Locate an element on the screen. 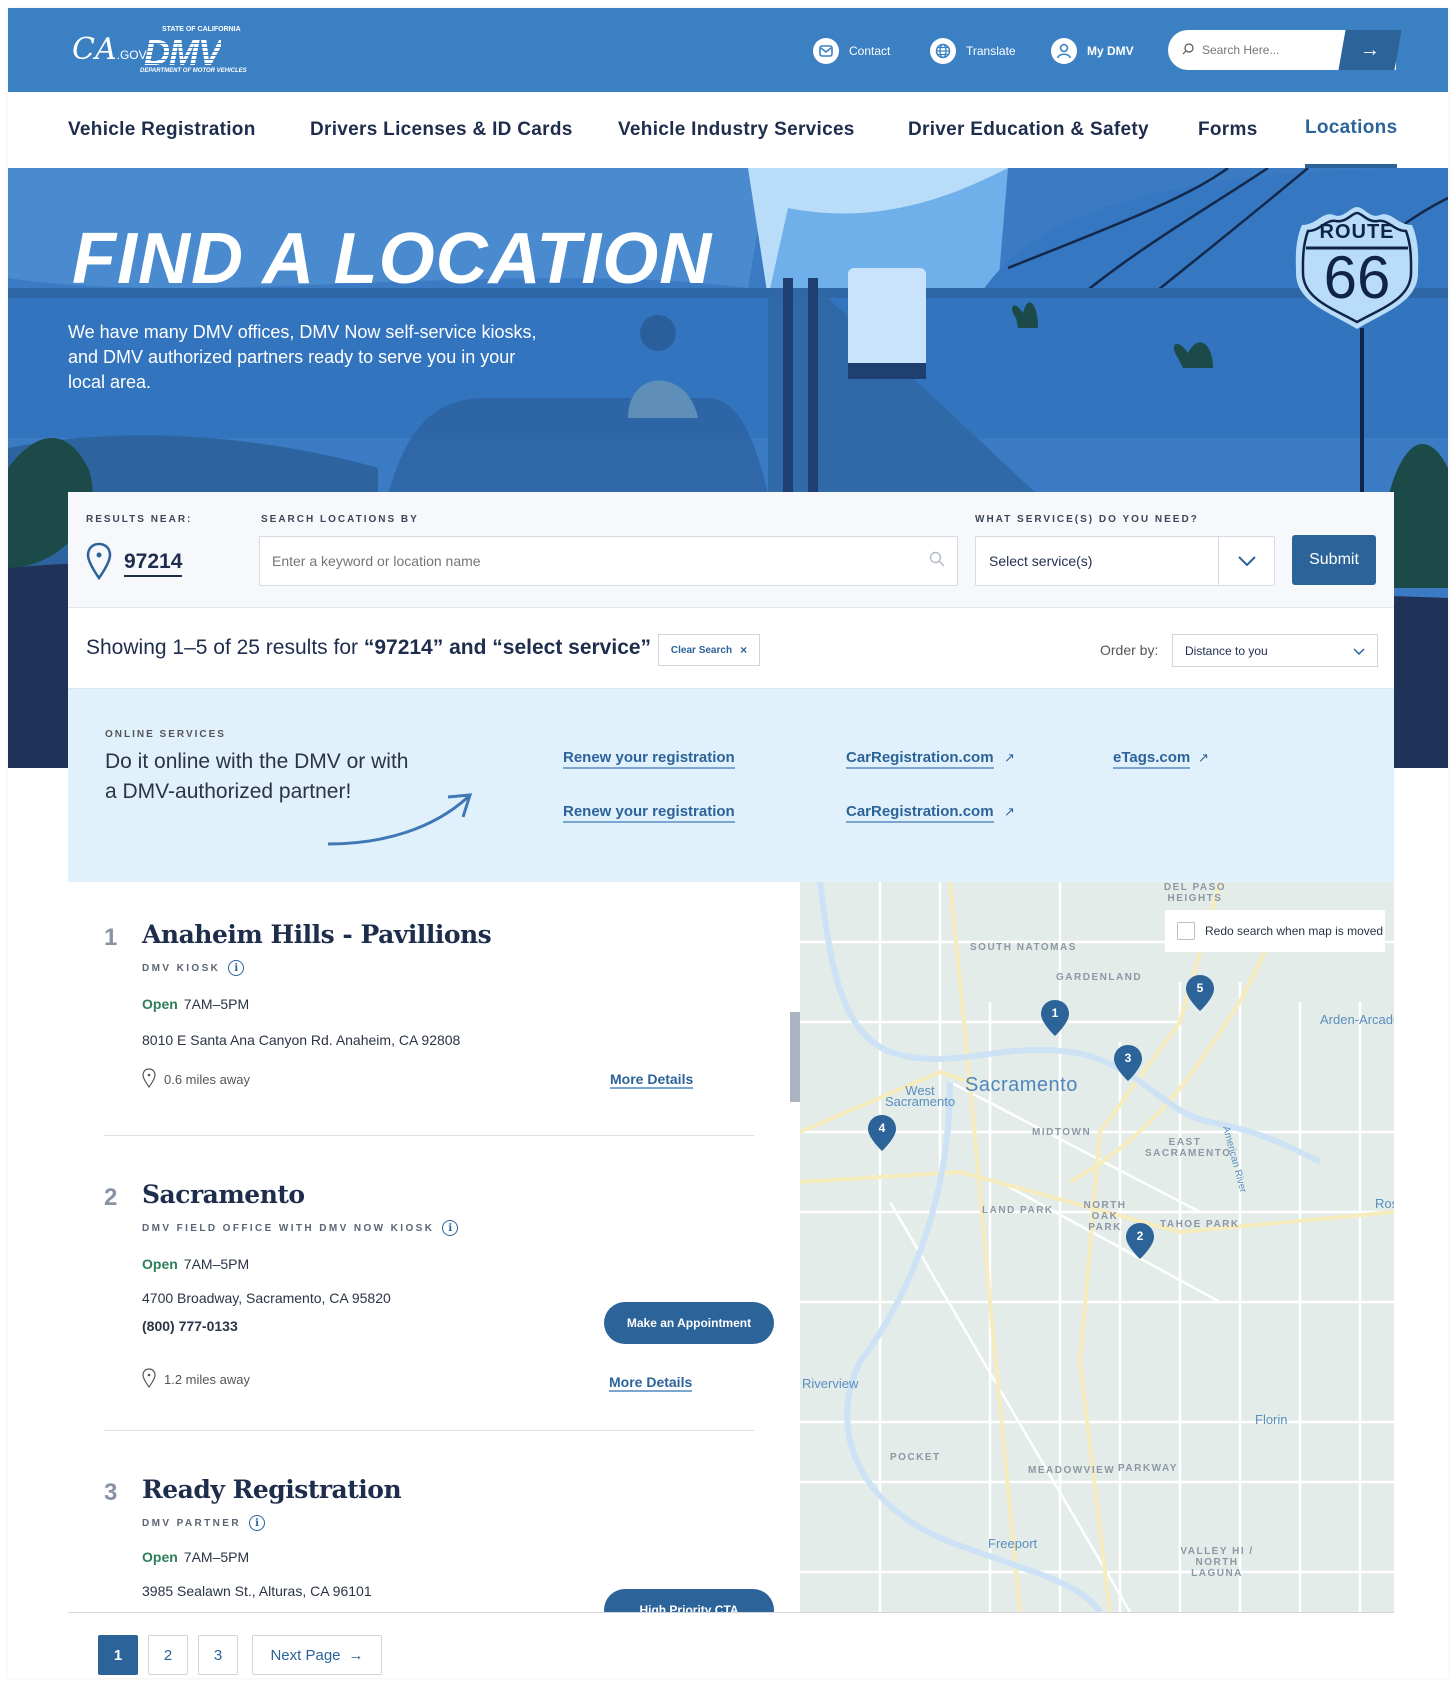 The width and height of the screenshot is (1456, 1685). clear-search-label: Clear Search is located at coordinates (701, 650).